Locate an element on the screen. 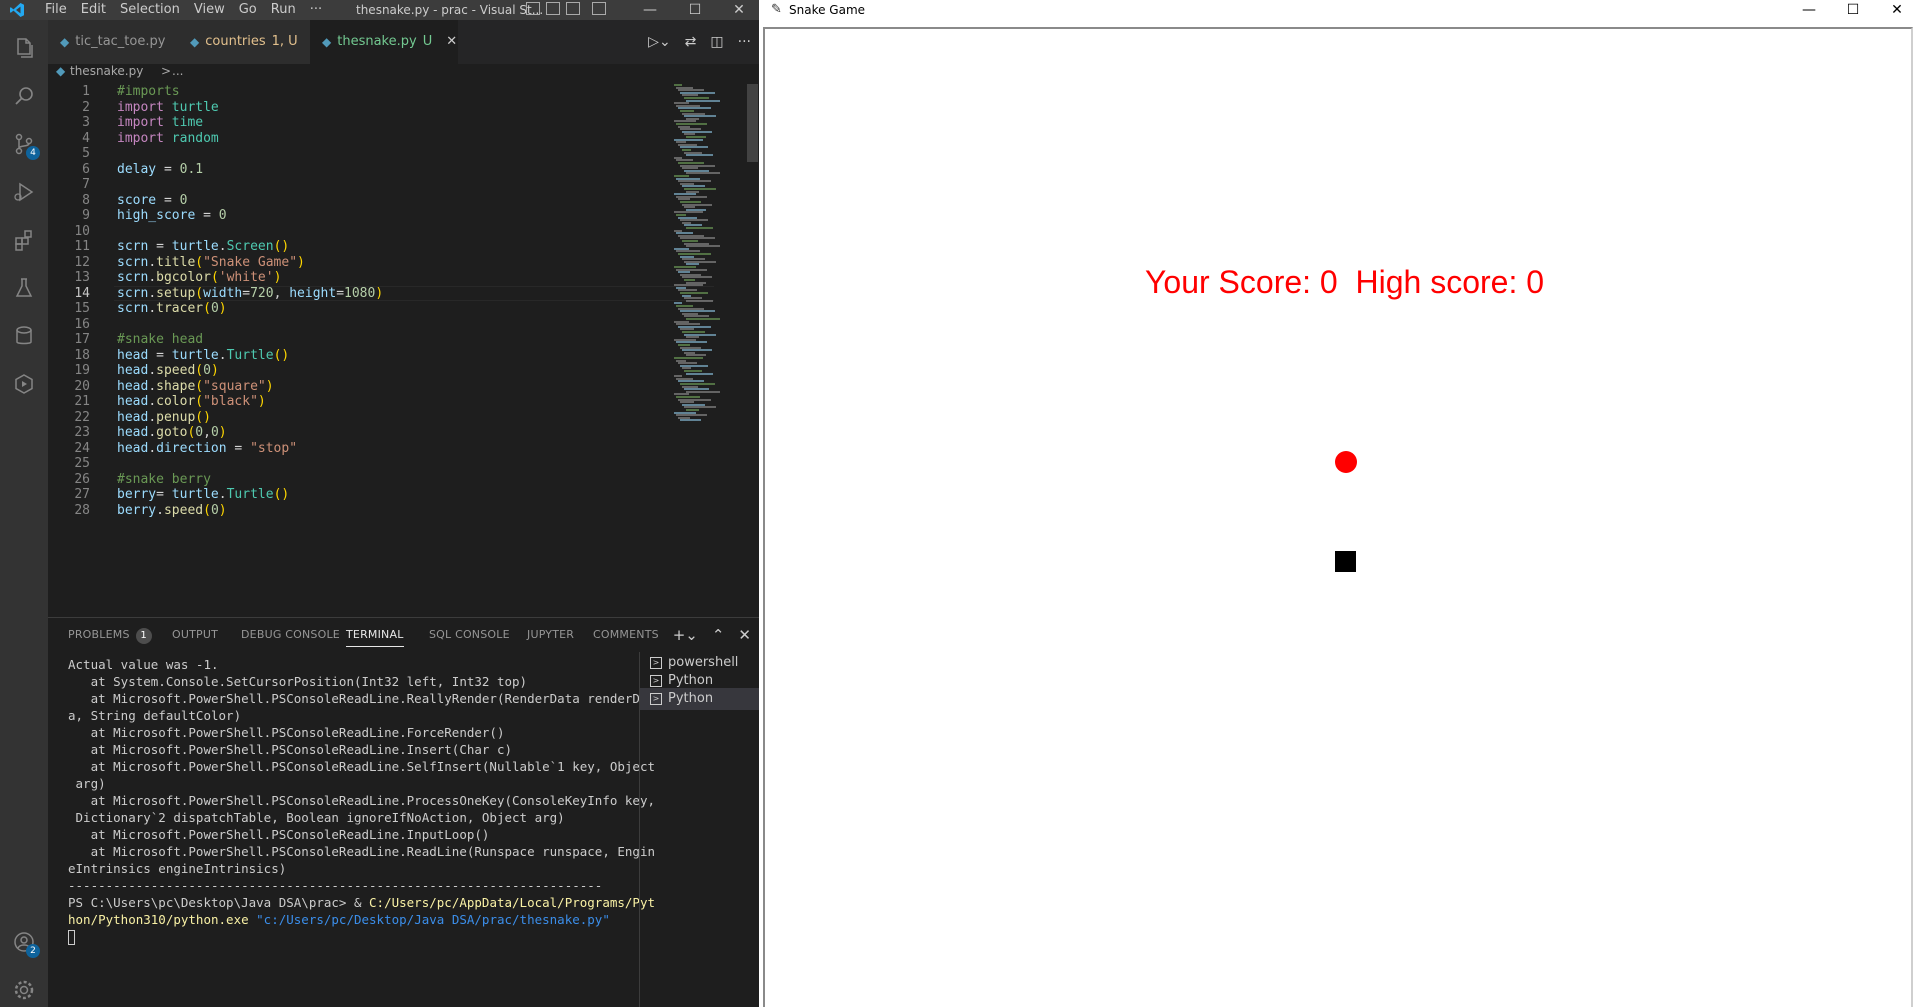 This screenshot has width=1919, height=1007. menu-edit: Edit is located at coordinates (93, 10).